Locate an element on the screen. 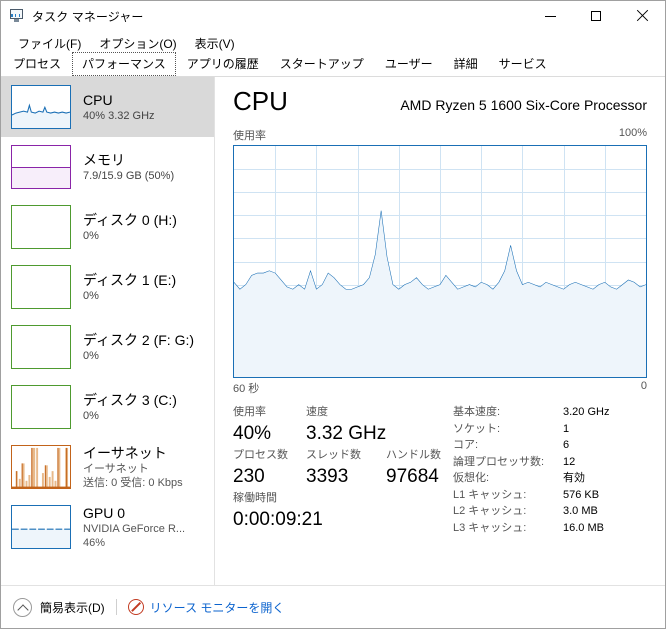  stat-processes-value: 230 is located at coordinates (249, 476).